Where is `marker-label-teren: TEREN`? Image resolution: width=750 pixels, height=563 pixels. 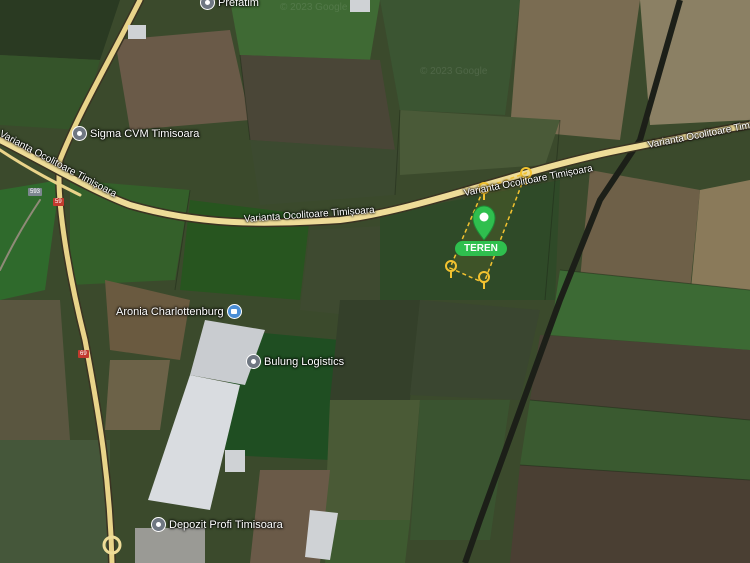
marker-label-teren: TEREN is located at coordinates (481, 248).